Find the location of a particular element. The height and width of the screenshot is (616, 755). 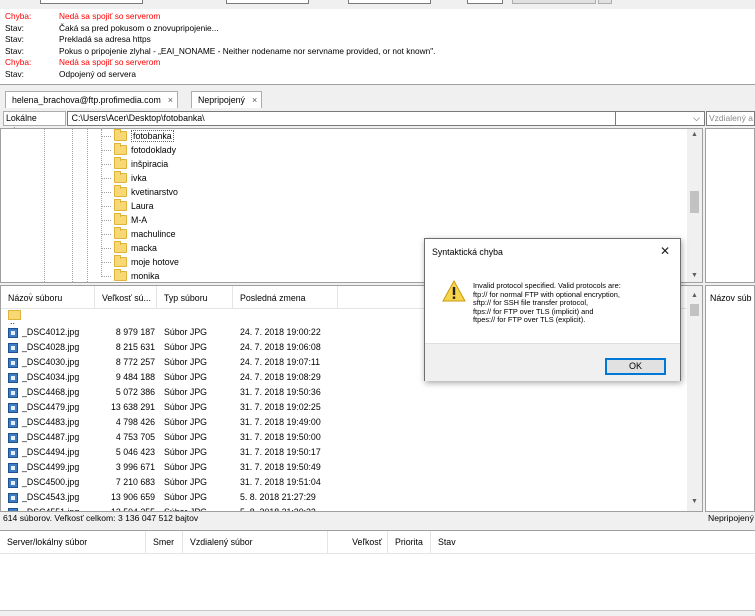

file-modified: 31. 7. 2018 19:50:17 is located at coordinates (280, 452).